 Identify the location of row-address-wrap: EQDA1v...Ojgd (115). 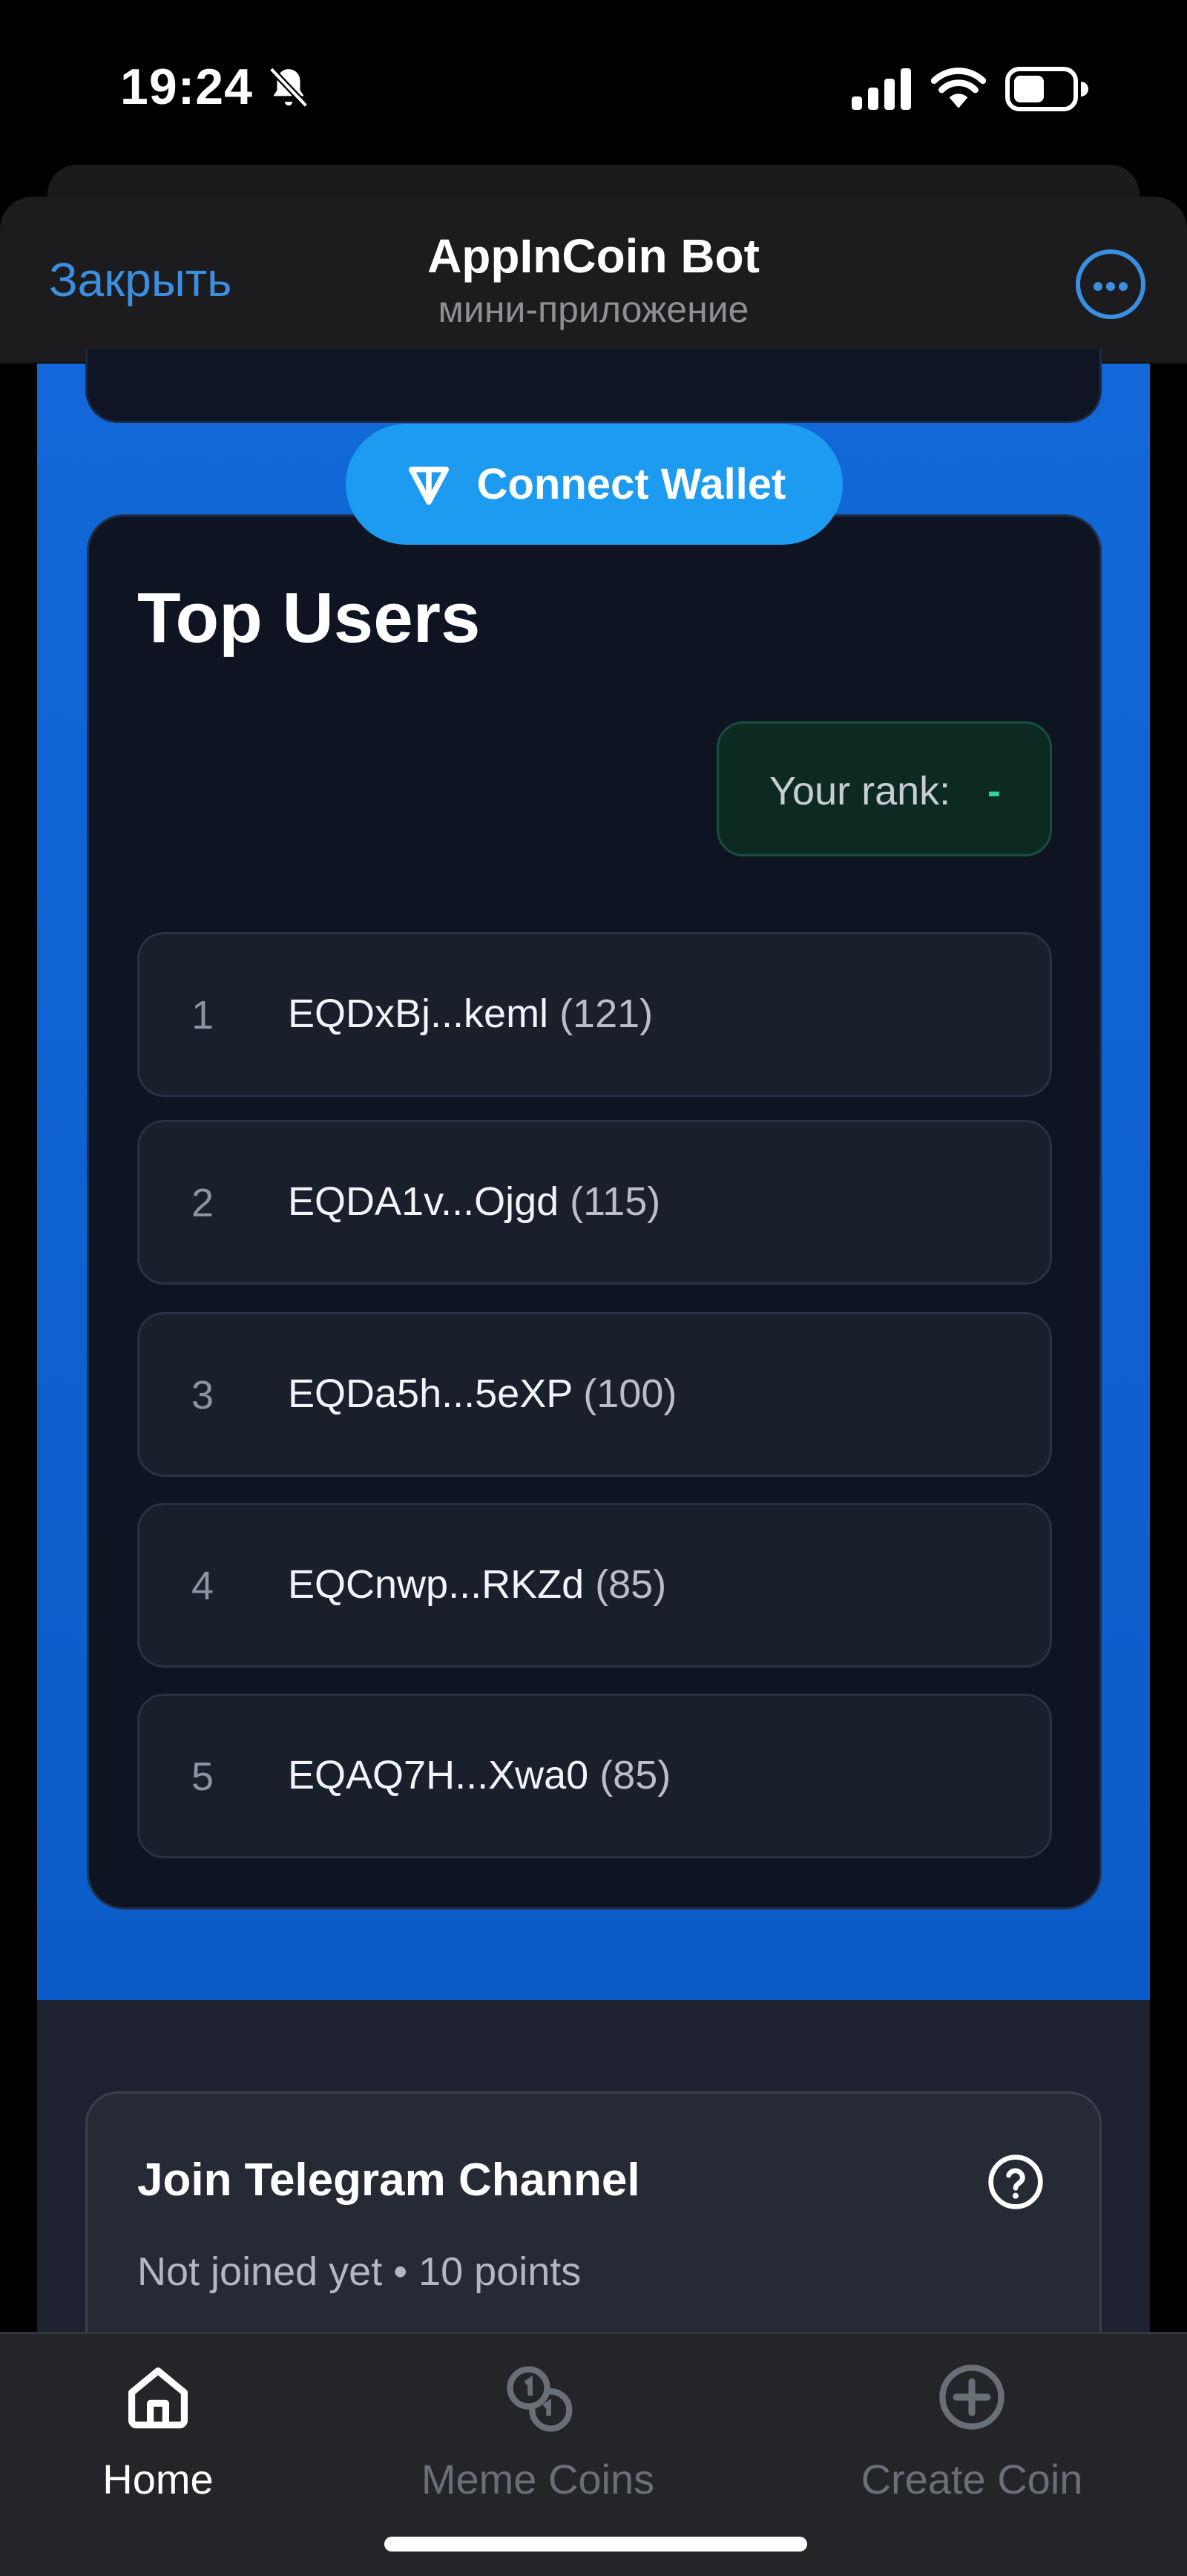
(474, 1202).